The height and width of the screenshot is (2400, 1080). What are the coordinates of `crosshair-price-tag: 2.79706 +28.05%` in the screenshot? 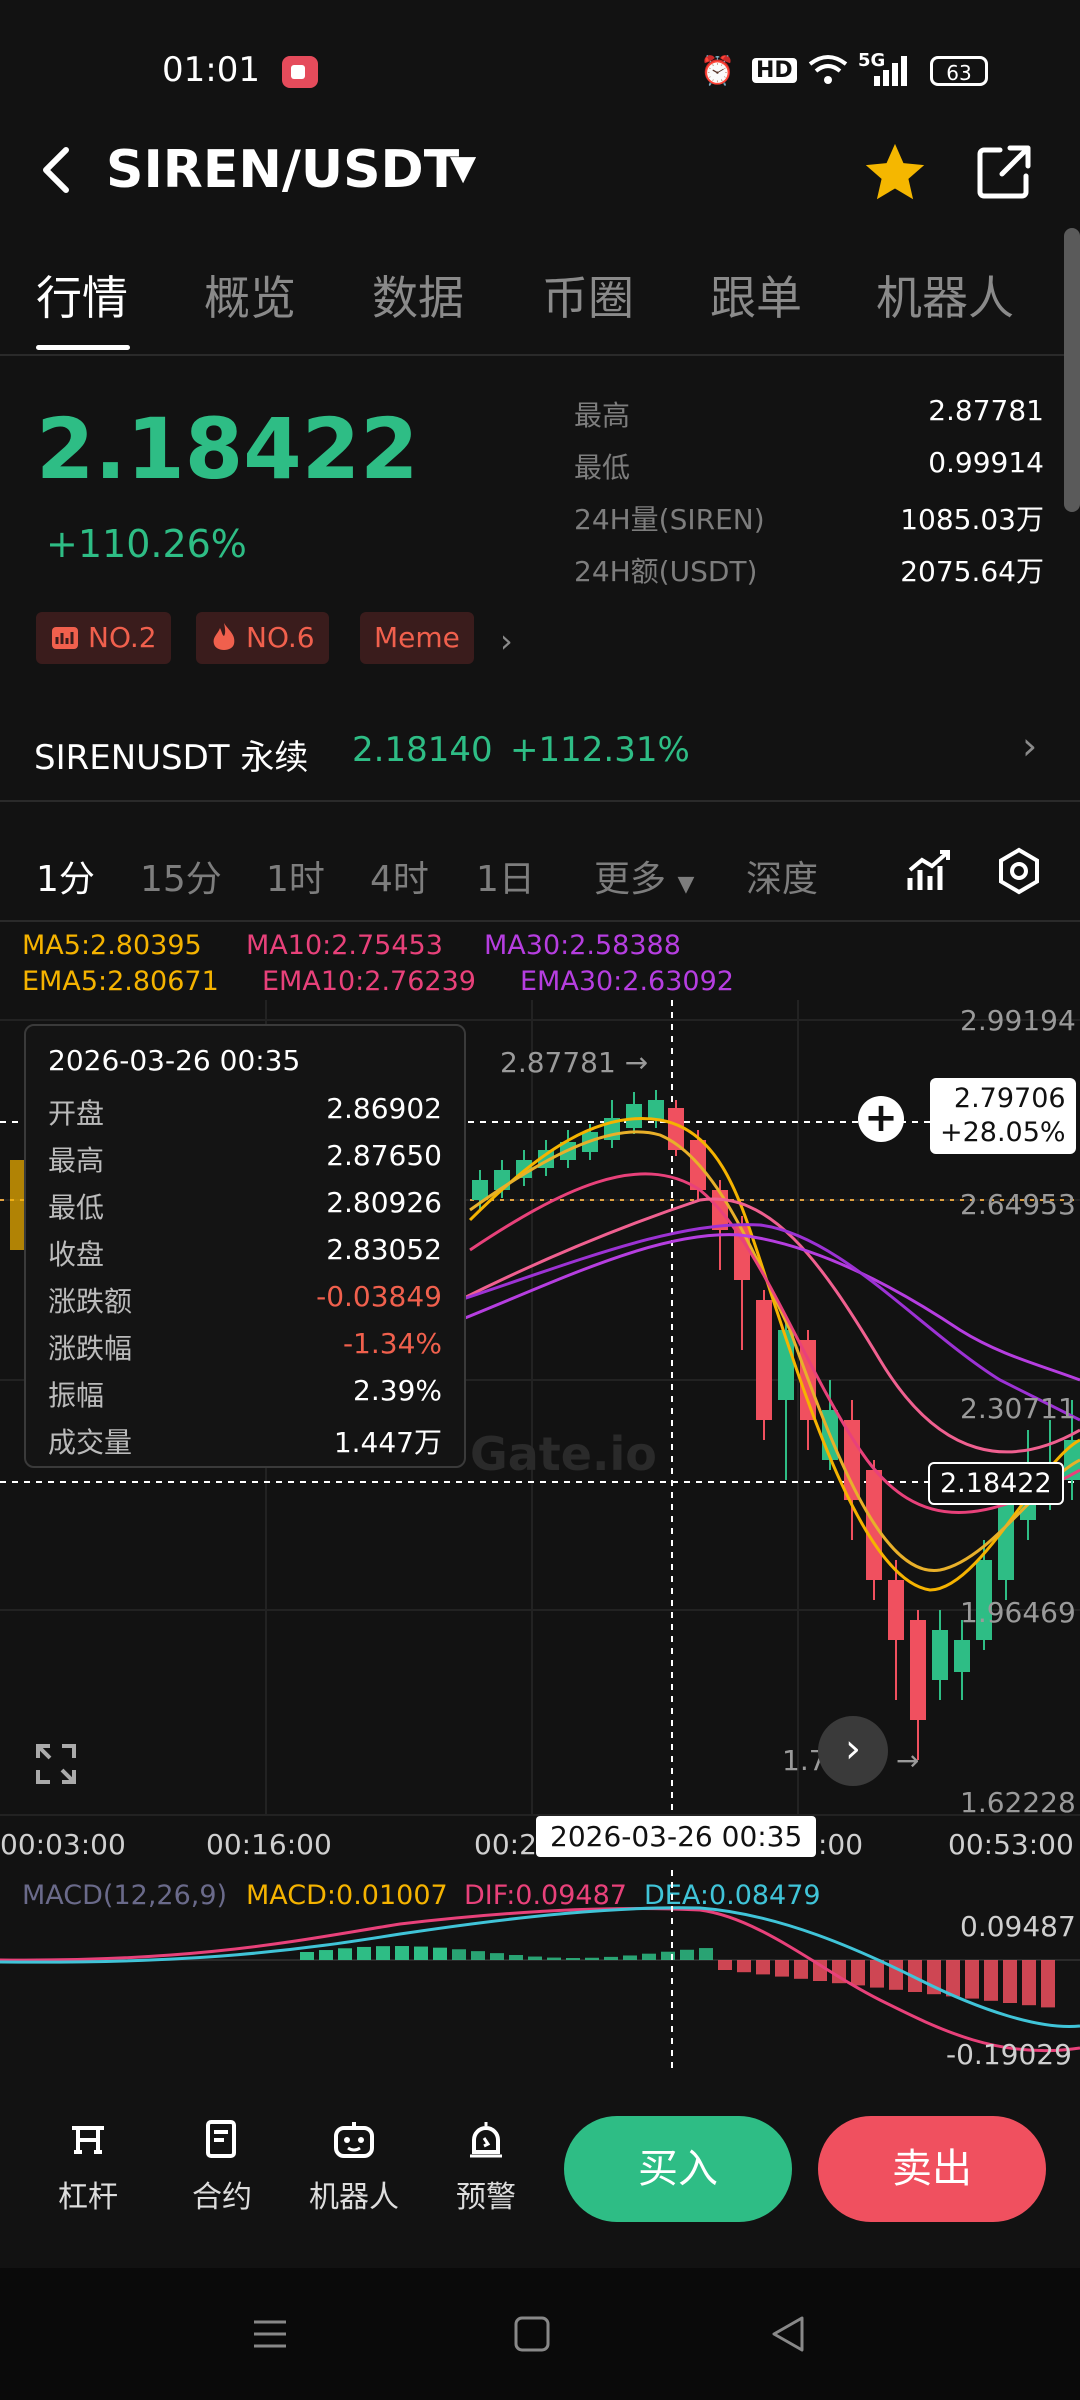 It's located at (1003, 1116).